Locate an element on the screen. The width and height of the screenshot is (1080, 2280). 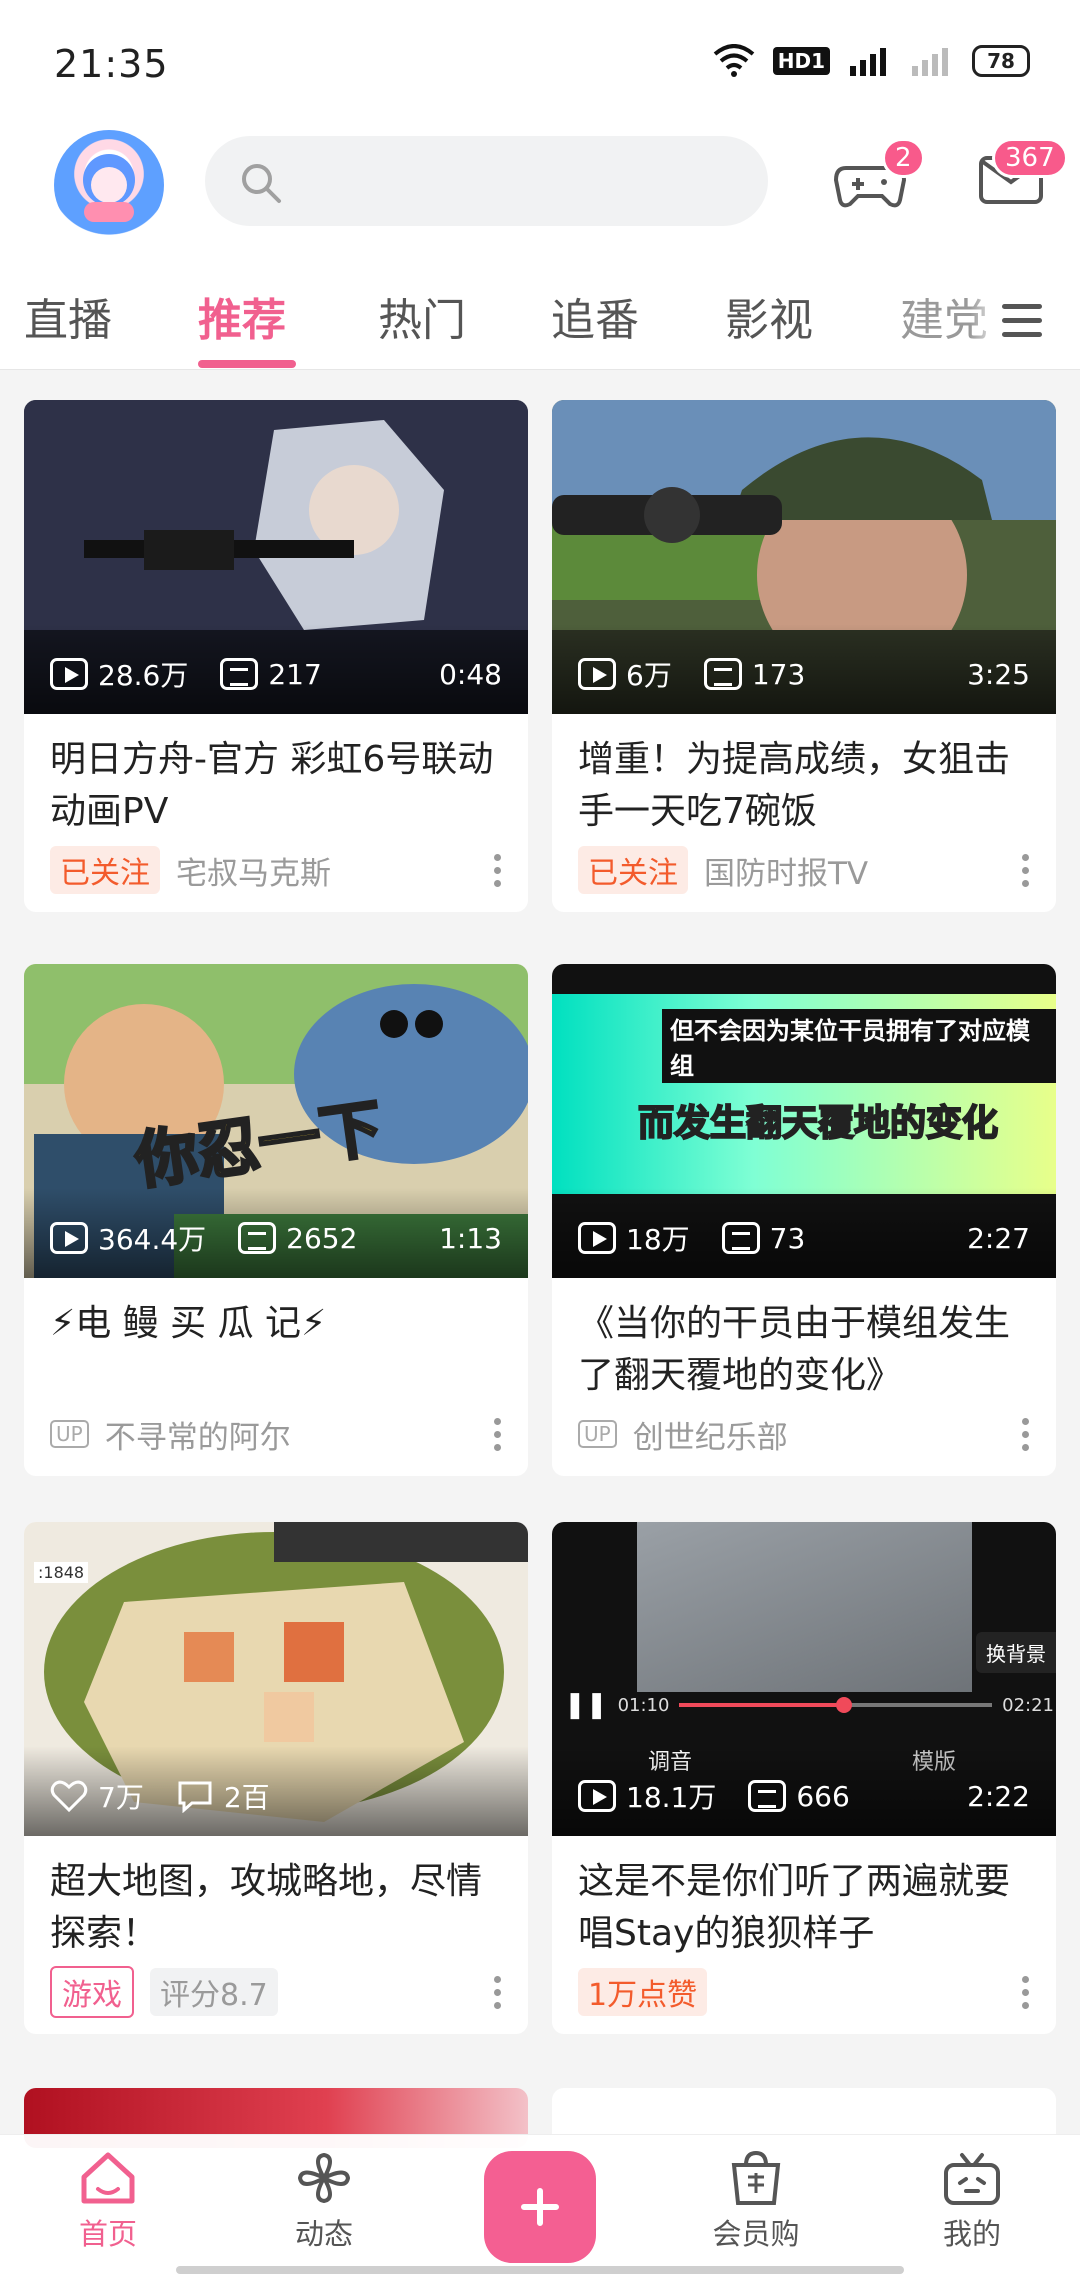
author-name: 创世纪乐部 is located at coordinates (710, 1434).